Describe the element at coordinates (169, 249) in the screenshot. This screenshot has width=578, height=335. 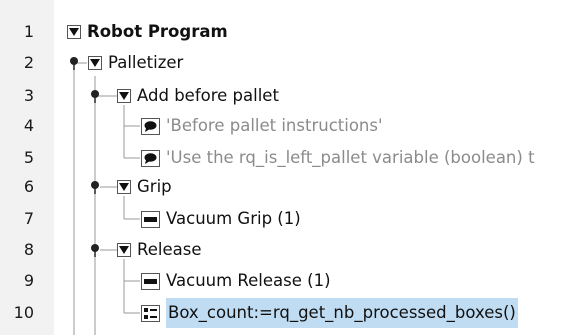
I see `node-label: Release` at that location.